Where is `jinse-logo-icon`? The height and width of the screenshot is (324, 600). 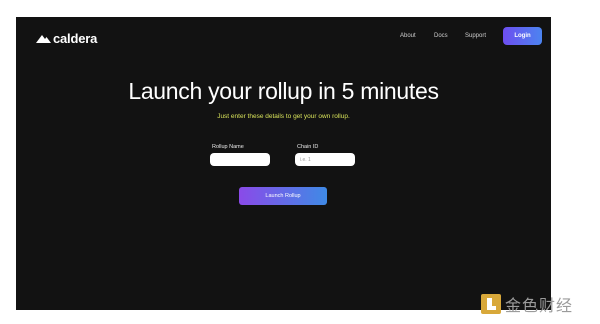 jinse-logo-icon is located at coordinates (491, 304).